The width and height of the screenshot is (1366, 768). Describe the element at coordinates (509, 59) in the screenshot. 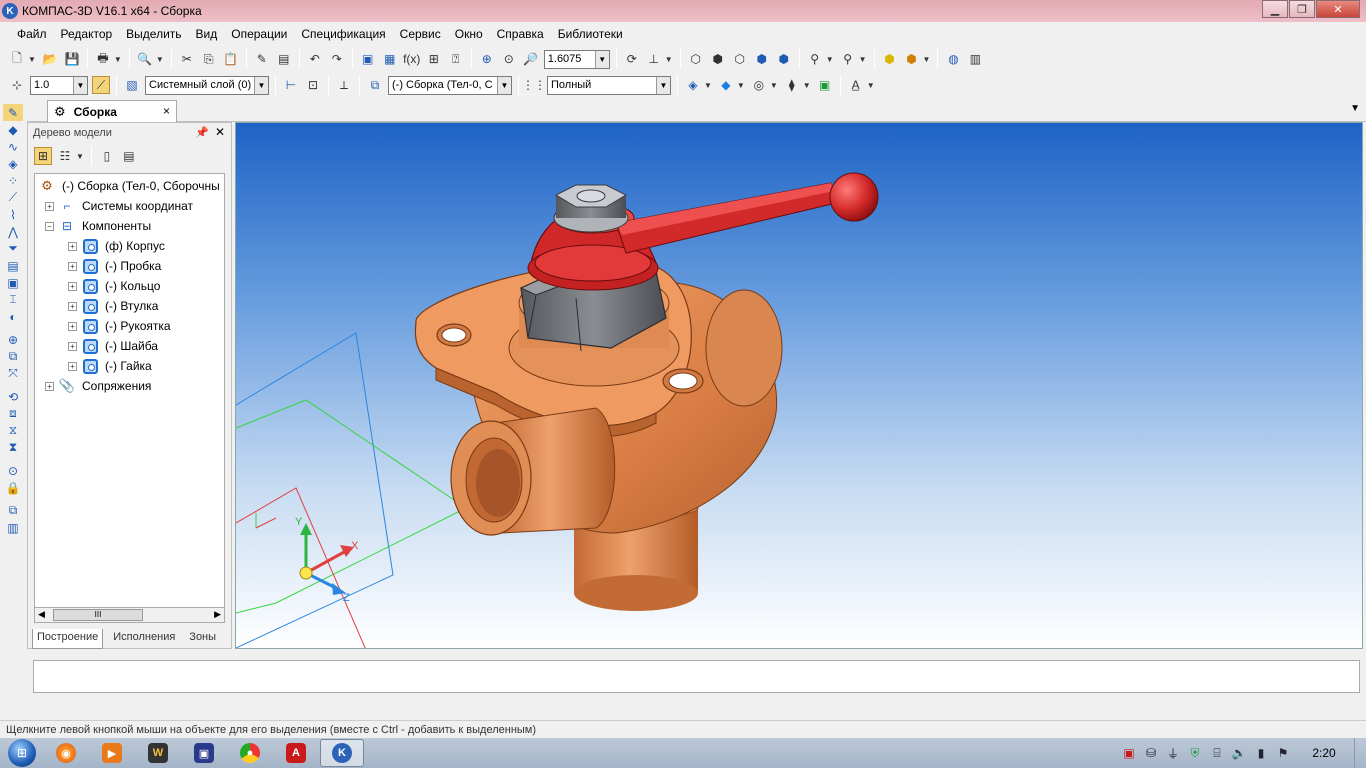

I see `zoom-all-icon: ⊙` at that location.